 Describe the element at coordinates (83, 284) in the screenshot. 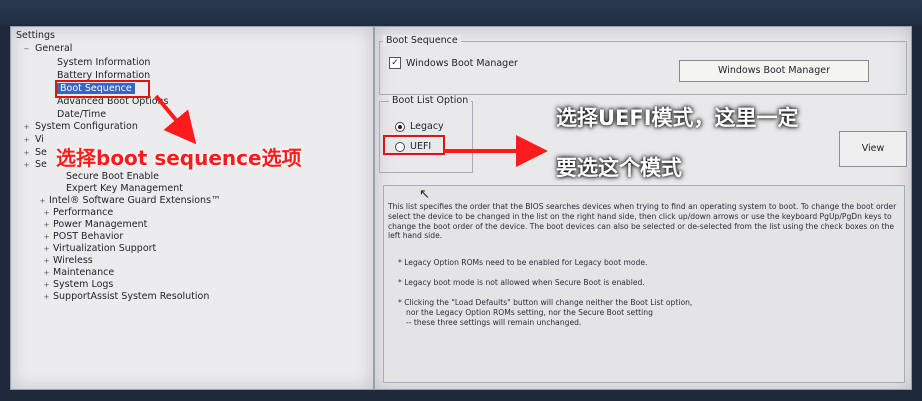

I see `tree-item-system-logs: System Logs` at that location.